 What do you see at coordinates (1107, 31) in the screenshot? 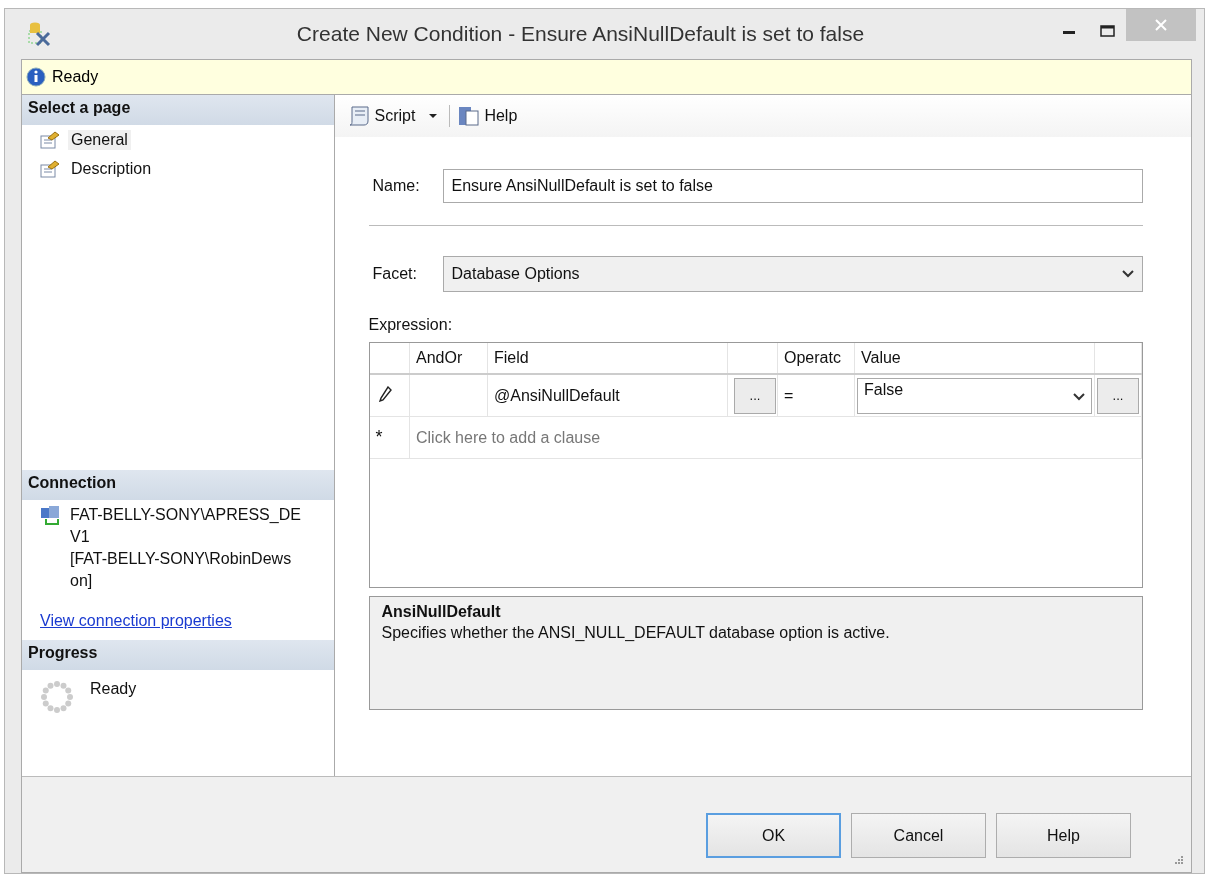
I see `maximize-icon` at bounding box center [1107, 31].